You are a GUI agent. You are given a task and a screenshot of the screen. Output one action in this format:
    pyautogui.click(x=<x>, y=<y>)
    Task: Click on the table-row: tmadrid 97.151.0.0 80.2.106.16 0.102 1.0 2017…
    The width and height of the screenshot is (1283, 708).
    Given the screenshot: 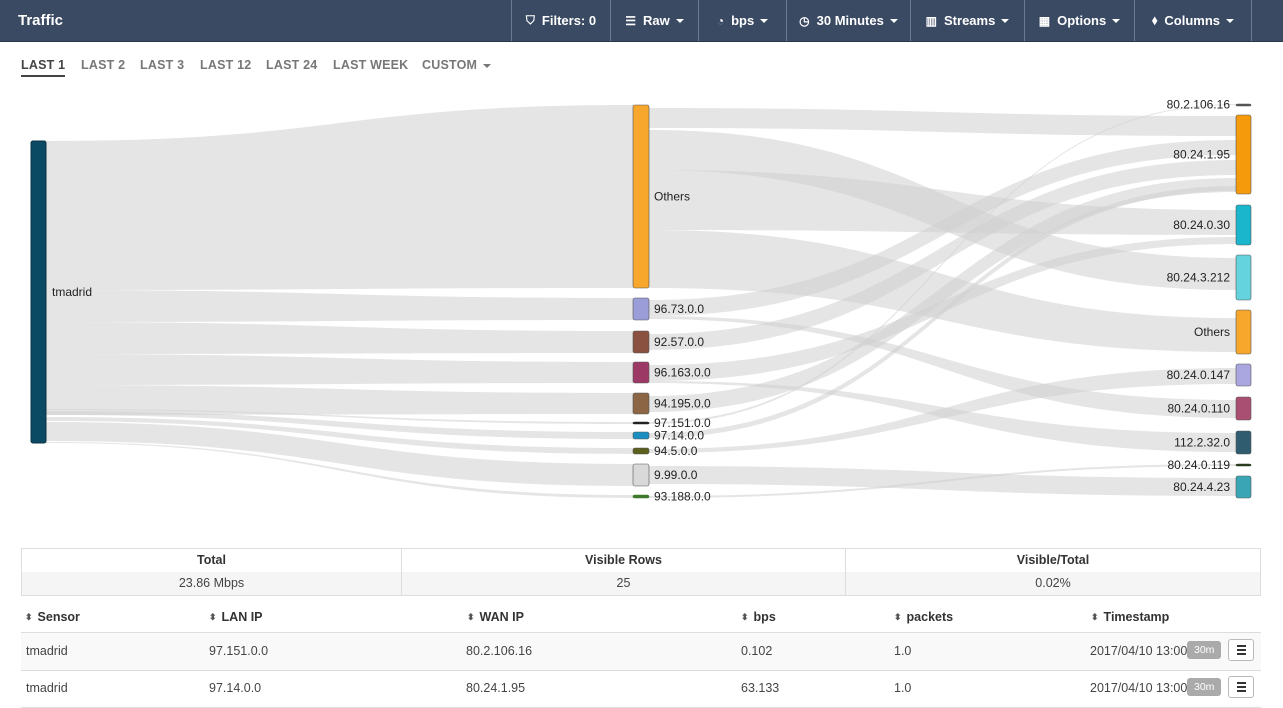 What is the action you would take?
    pyautogui.click(x=641, y=652)
    